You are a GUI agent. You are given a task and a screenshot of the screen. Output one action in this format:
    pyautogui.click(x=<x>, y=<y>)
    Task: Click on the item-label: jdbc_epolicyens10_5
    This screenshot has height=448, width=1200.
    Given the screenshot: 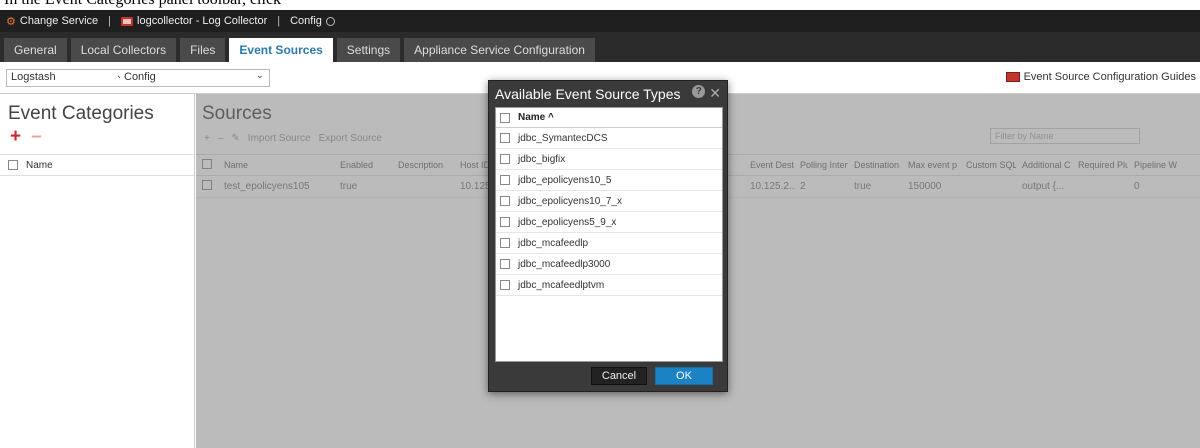 What is the action you would take?
    pyautogui.click(x=565, y=180)
    